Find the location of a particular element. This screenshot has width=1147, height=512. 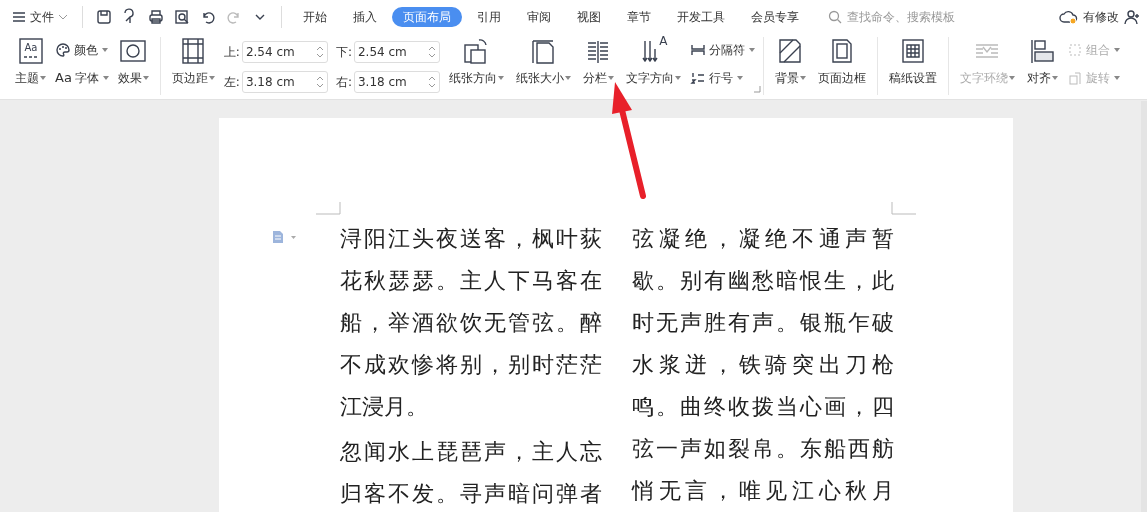

ribbon-button: Aa 字体 is located at coordinates (82, 78).